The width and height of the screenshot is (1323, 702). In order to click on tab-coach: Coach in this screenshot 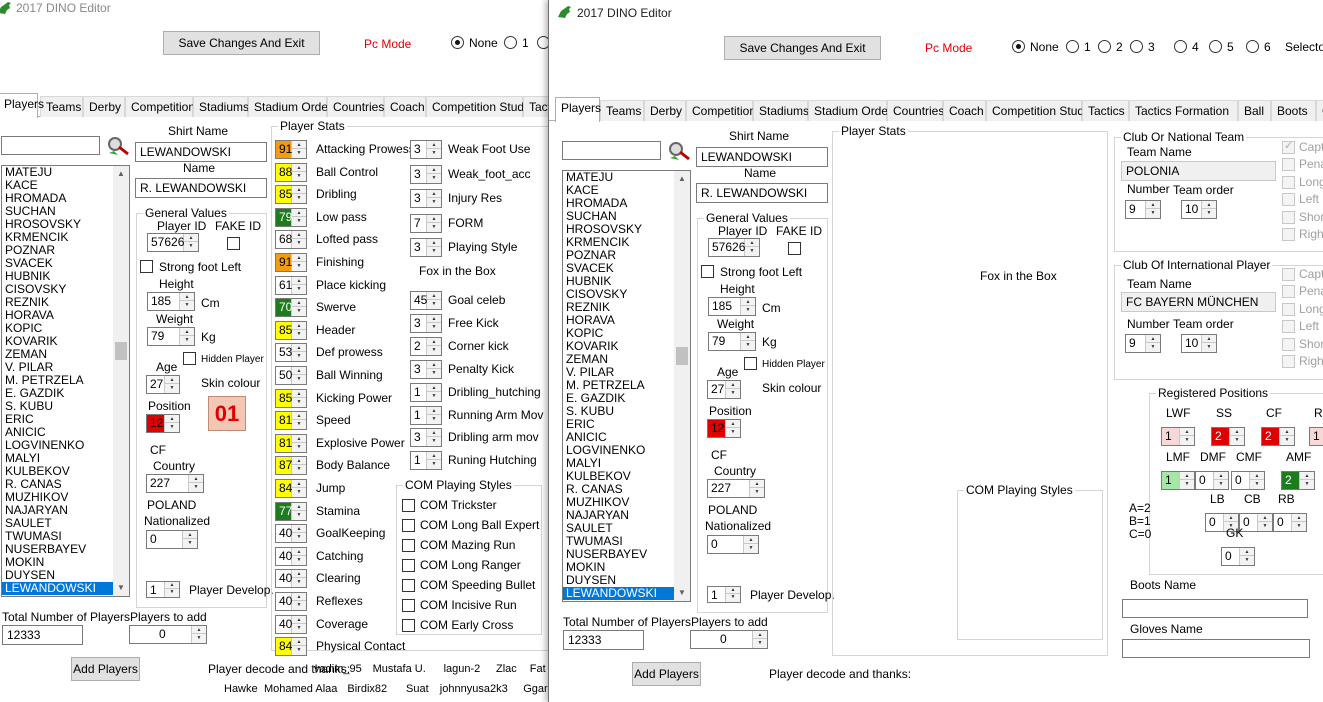, I will do `click(405, 106)`.